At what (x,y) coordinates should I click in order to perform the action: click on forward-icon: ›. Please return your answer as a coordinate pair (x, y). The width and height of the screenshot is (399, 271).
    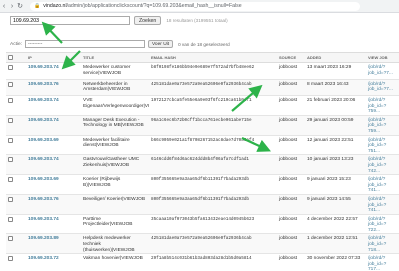
    Looking at the image, I should click on (12, 6).